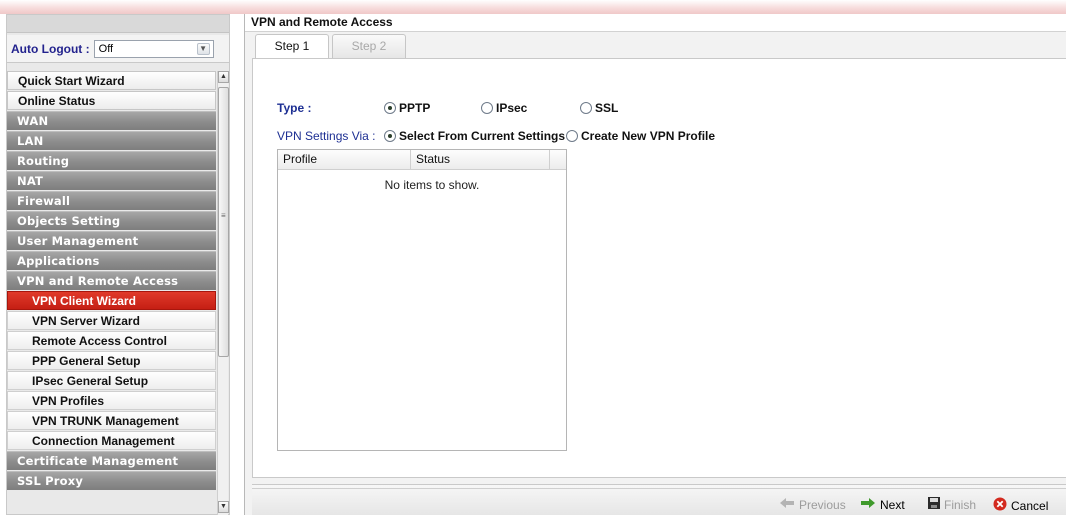 Image resolution: width=1066 pixels, height=515 pixels. I want to click on sidebar-item-certificate-management: Certificate Management, so click(111, 460).